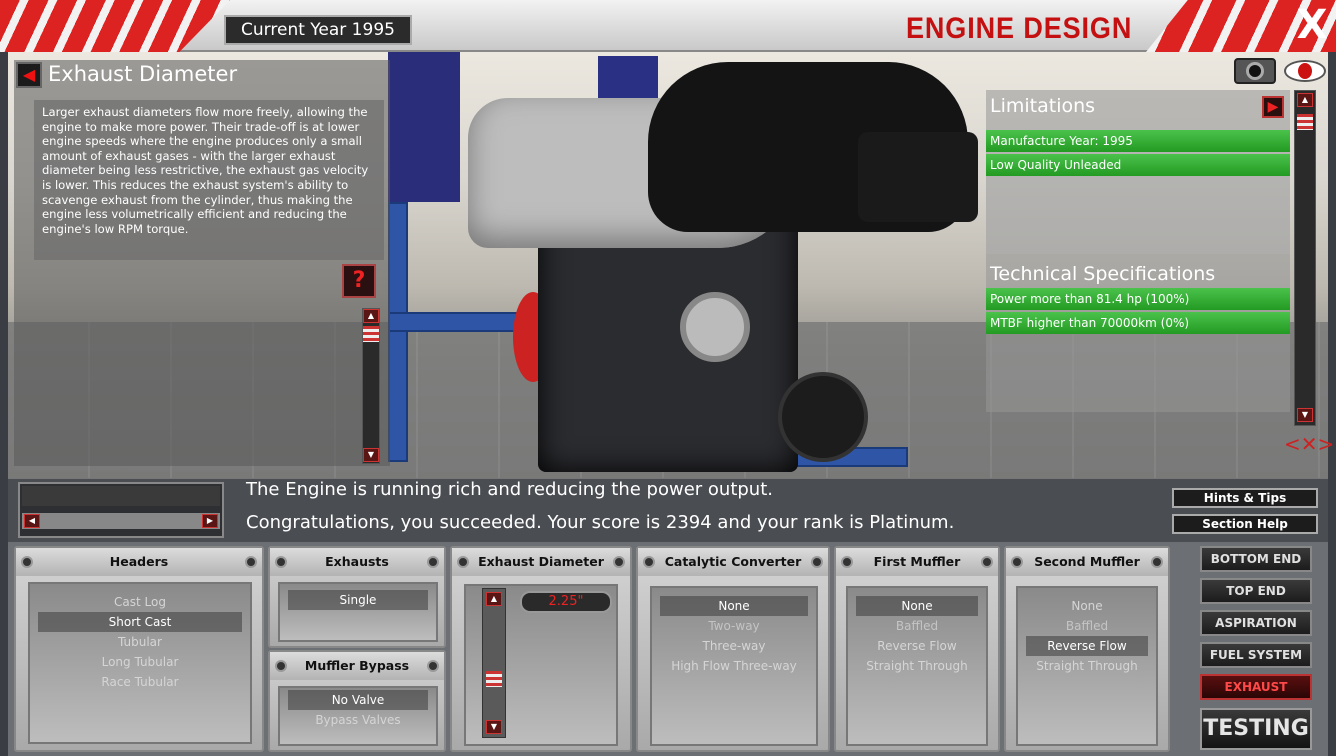 The width and height of the screenshot is (1336, 756). What do you see at coordinates (139, 562) in the screenshot?
I see `headers-panel-title: Headers` at bounding box center [139, 562].